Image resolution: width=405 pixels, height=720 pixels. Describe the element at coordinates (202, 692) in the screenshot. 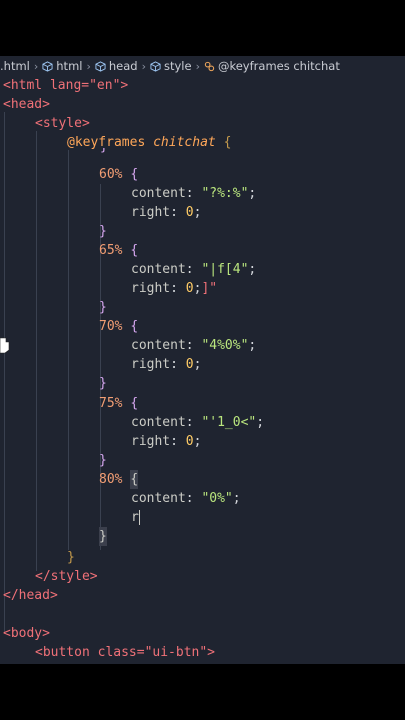

I see `bottom-letterbox` at that location.